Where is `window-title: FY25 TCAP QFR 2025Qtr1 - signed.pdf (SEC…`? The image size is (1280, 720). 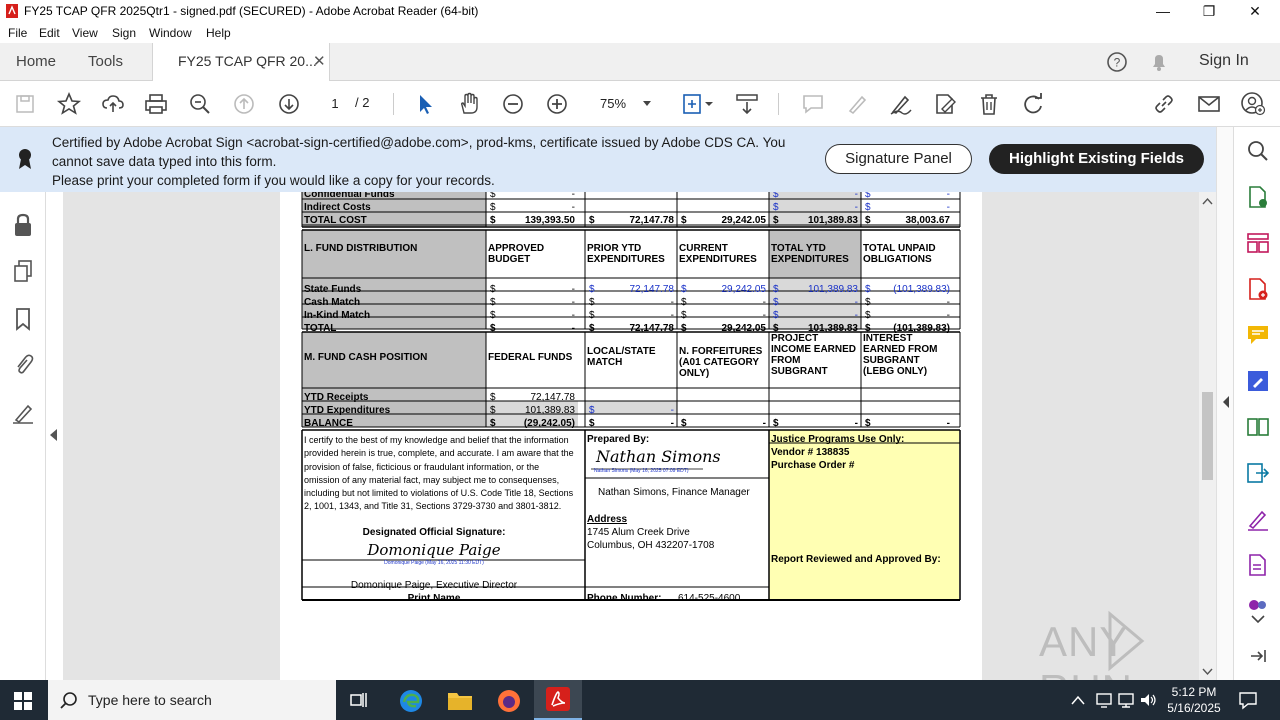
window-title: FY25 TCAP QFR 2025Qtr1 - signed.pdf (SEC… is located at coordinates (251, 11).